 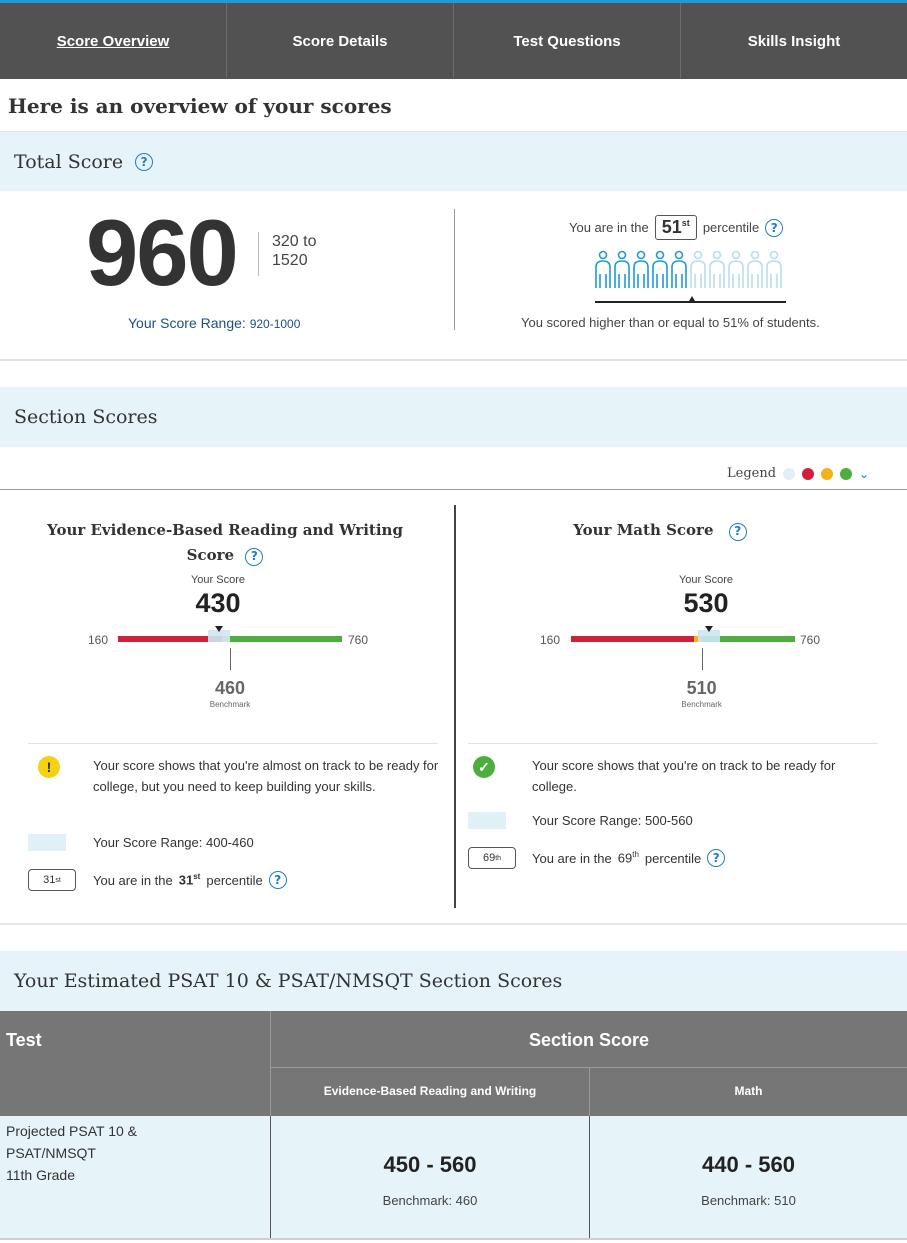 I want to click on row-label-line2: PSAT/NMSQT, so click(x=51, y=1153).